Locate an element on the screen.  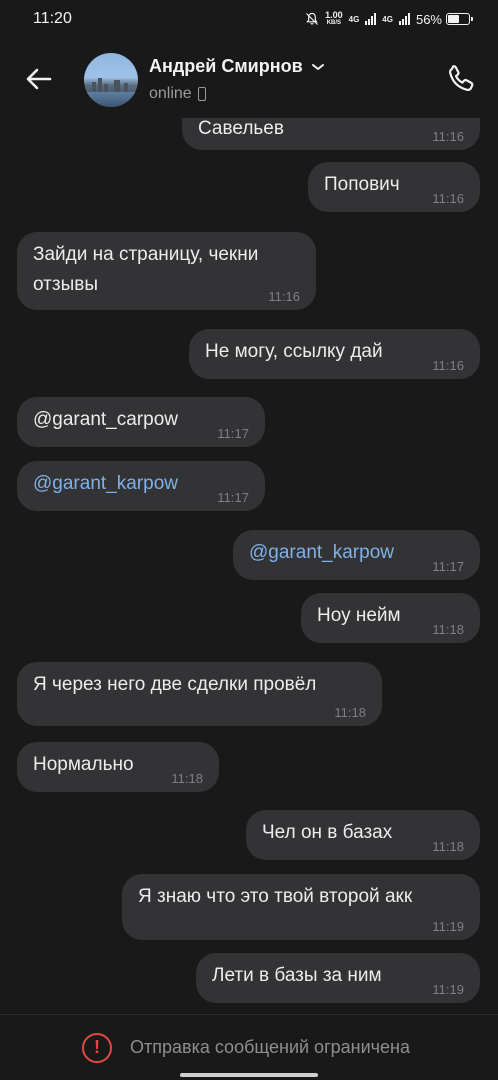
status-icons: 1.00 KB/S 4G 4G 56% is located at coordinates (389, 19).